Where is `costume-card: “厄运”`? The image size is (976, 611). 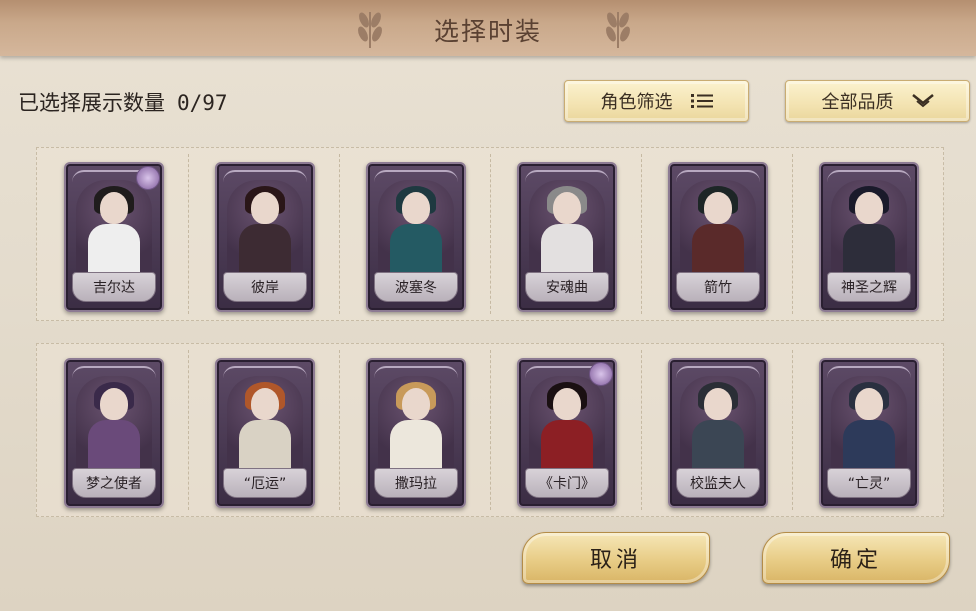
costume-card: “厄运” is located at coordinates (265, 433).